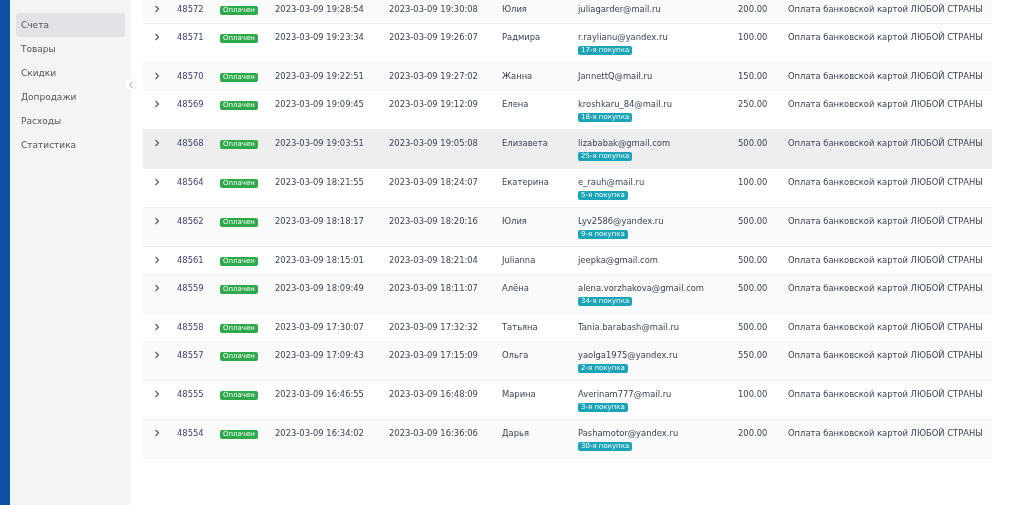 The width and height of the screenshot is (1017, 505). What do you see at coordinates (190, 143) in the screenshot?
I see `order-id-link: 48568` at bounding box center [190, 143].